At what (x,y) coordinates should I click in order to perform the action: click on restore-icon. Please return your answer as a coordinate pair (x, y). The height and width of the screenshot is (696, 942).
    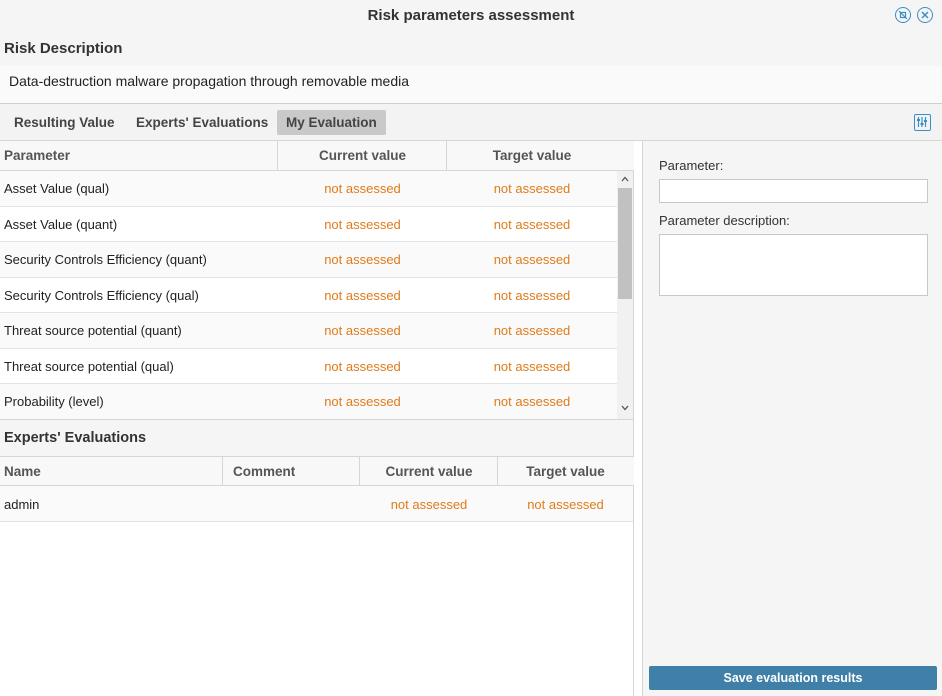
    Looking at the image, I should click on (903, 15).